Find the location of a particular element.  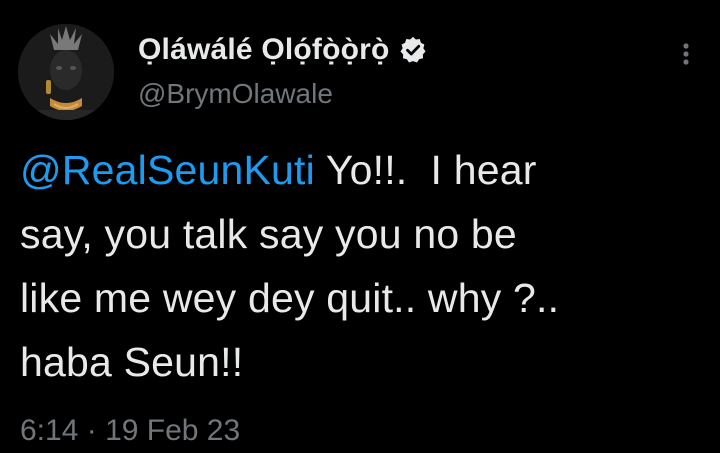

tweet-text-segment: Yo!!. I hear is located at coordinates (431, 170).